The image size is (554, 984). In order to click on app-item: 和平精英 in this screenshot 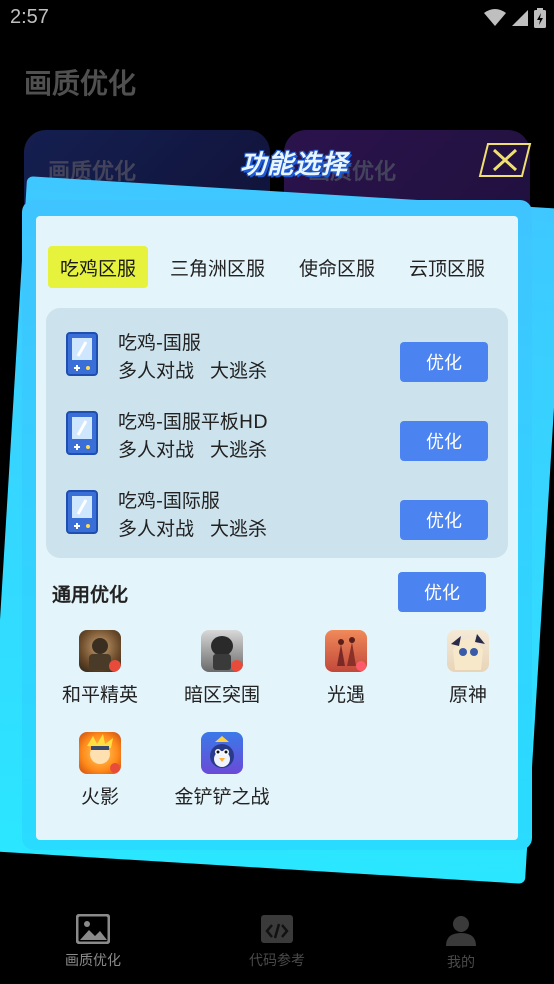, I will do `click(100, 668)`.